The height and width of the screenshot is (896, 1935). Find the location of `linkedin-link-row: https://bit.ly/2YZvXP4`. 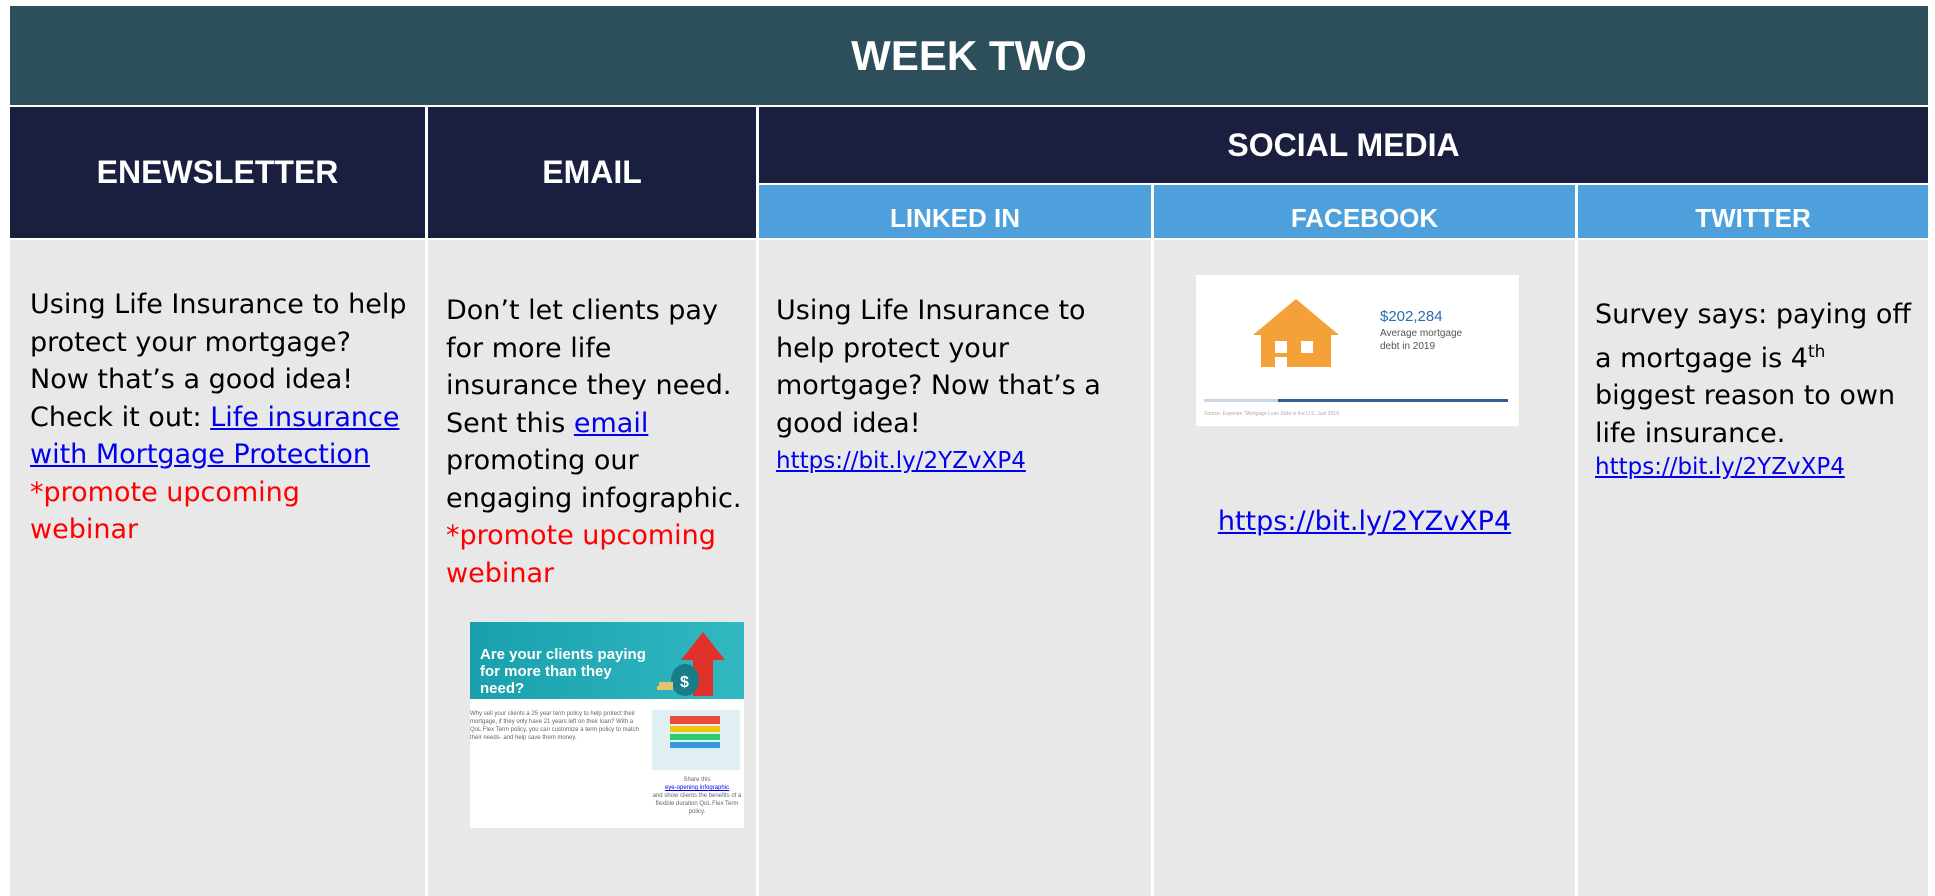

linkedin-link-row: https://bit.ly/2YZvXP4 is located at coordinates (957, 461).